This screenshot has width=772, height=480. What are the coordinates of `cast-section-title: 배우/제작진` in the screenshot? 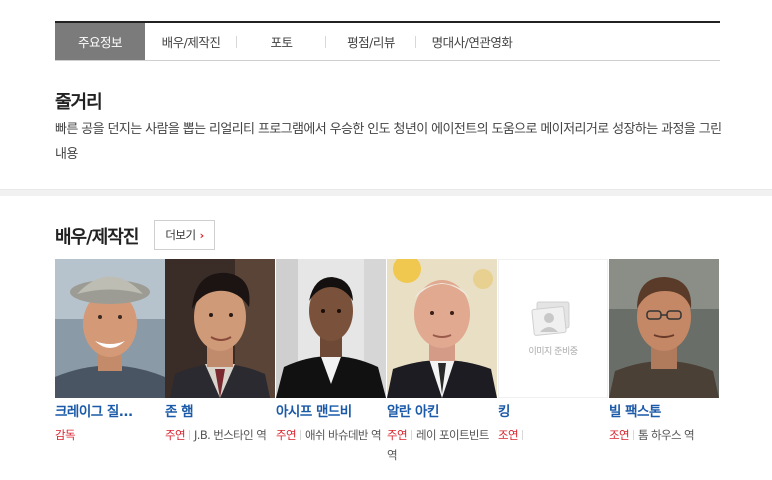 It's located at (97, 237).